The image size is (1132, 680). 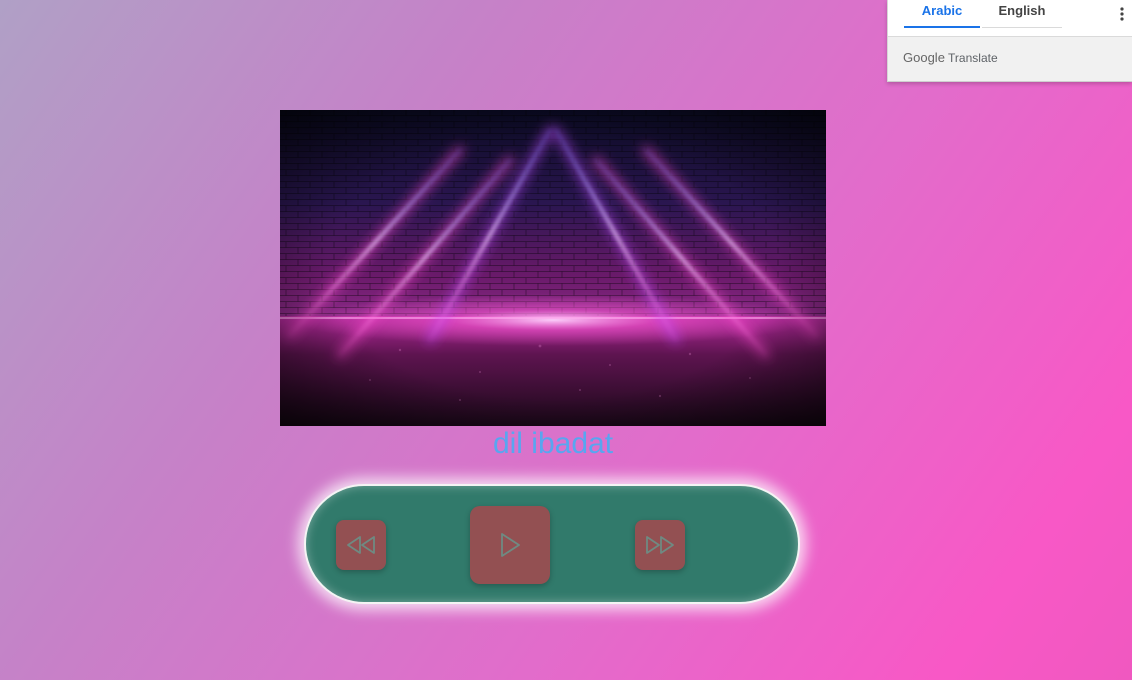 I want to click on google-translate-brand: Google Translate, so click(x=950, y=58).